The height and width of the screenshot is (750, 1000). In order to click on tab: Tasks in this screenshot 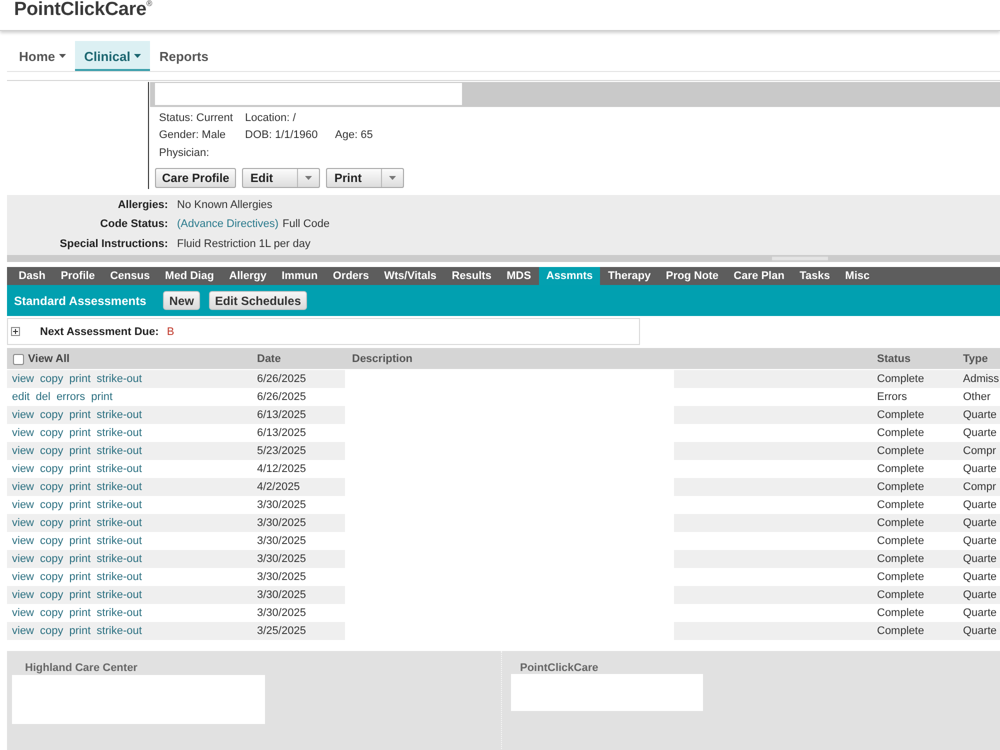, I will do `click(815, 276)`.